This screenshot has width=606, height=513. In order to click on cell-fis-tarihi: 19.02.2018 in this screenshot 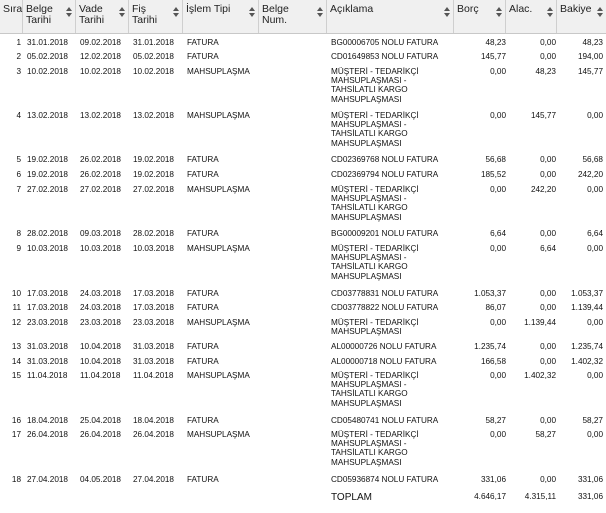, I will do `click(153, 159)`.